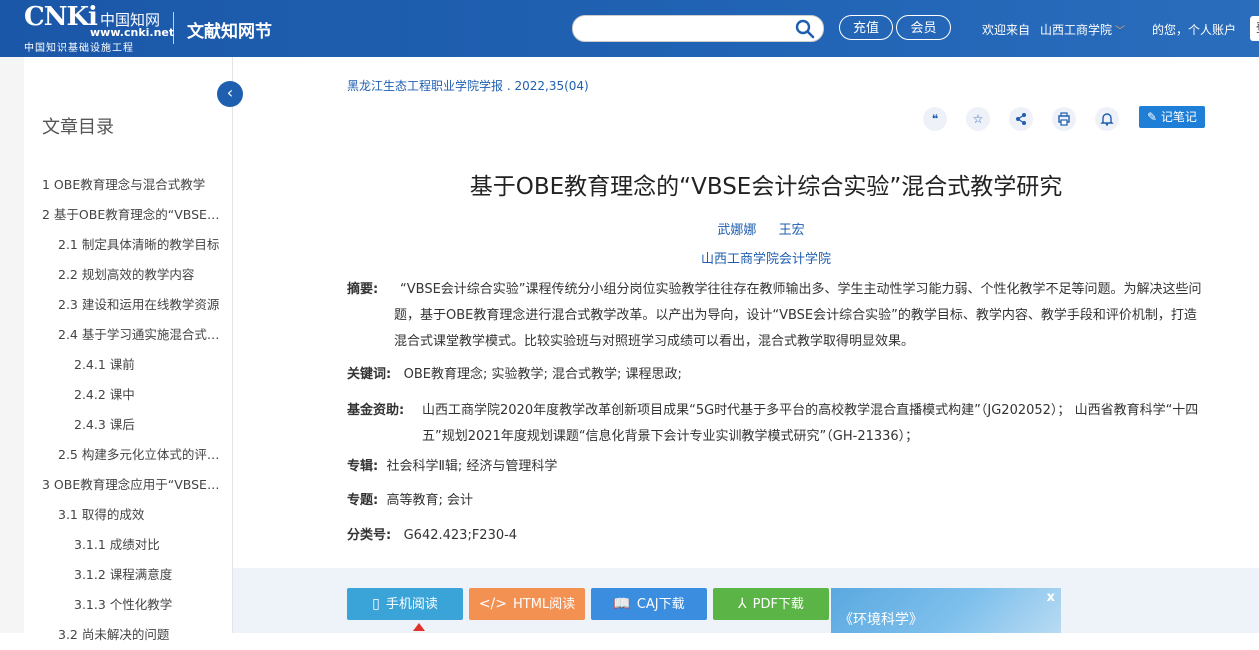  I want to click on active-marker-icon, so click(419, 627).